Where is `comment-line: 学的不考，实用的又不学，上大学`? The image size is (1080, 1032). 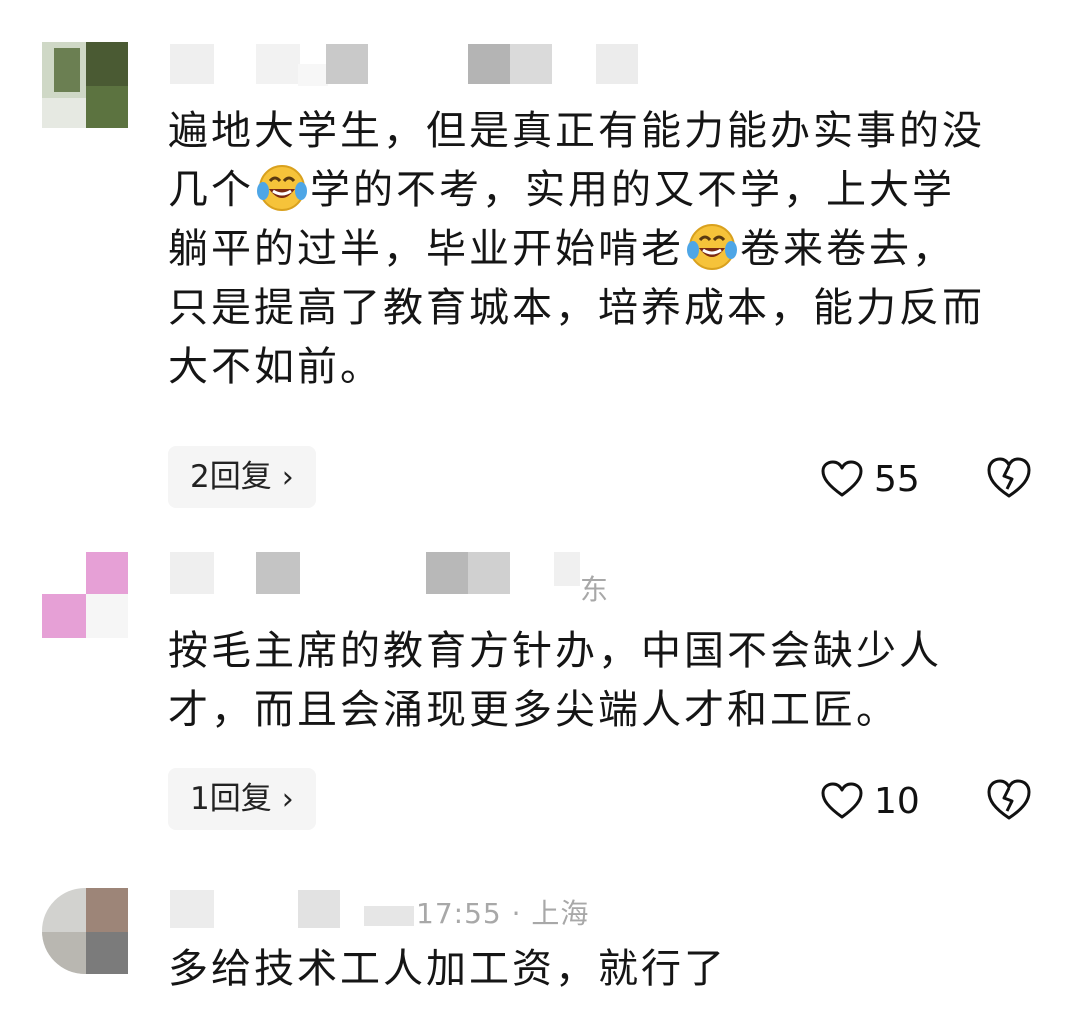 comment-line: 学的不考，实用的又不学，上大学 is located at coordinates (632, 190).